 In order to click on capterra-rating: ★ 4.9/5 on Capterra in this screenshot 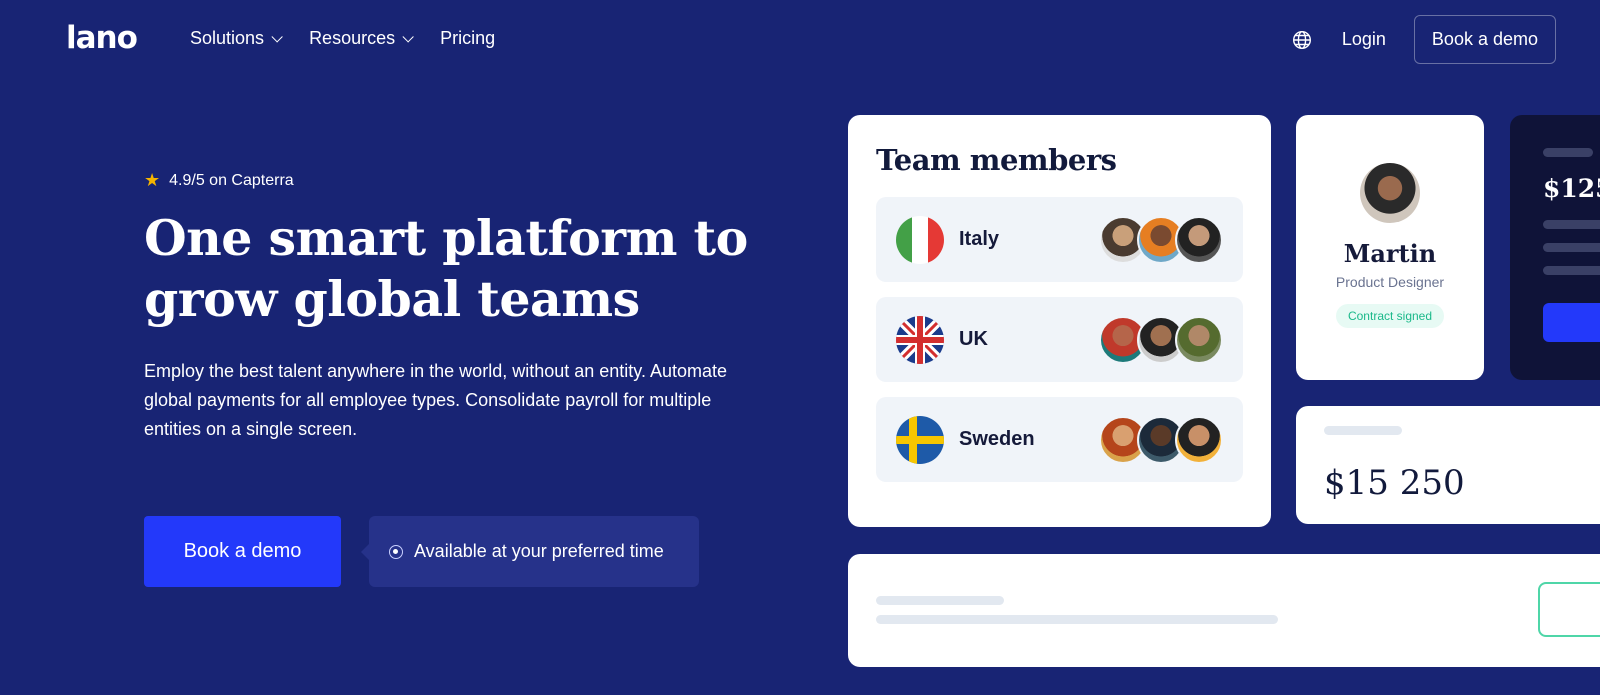, I will do `click(219, 180)`.